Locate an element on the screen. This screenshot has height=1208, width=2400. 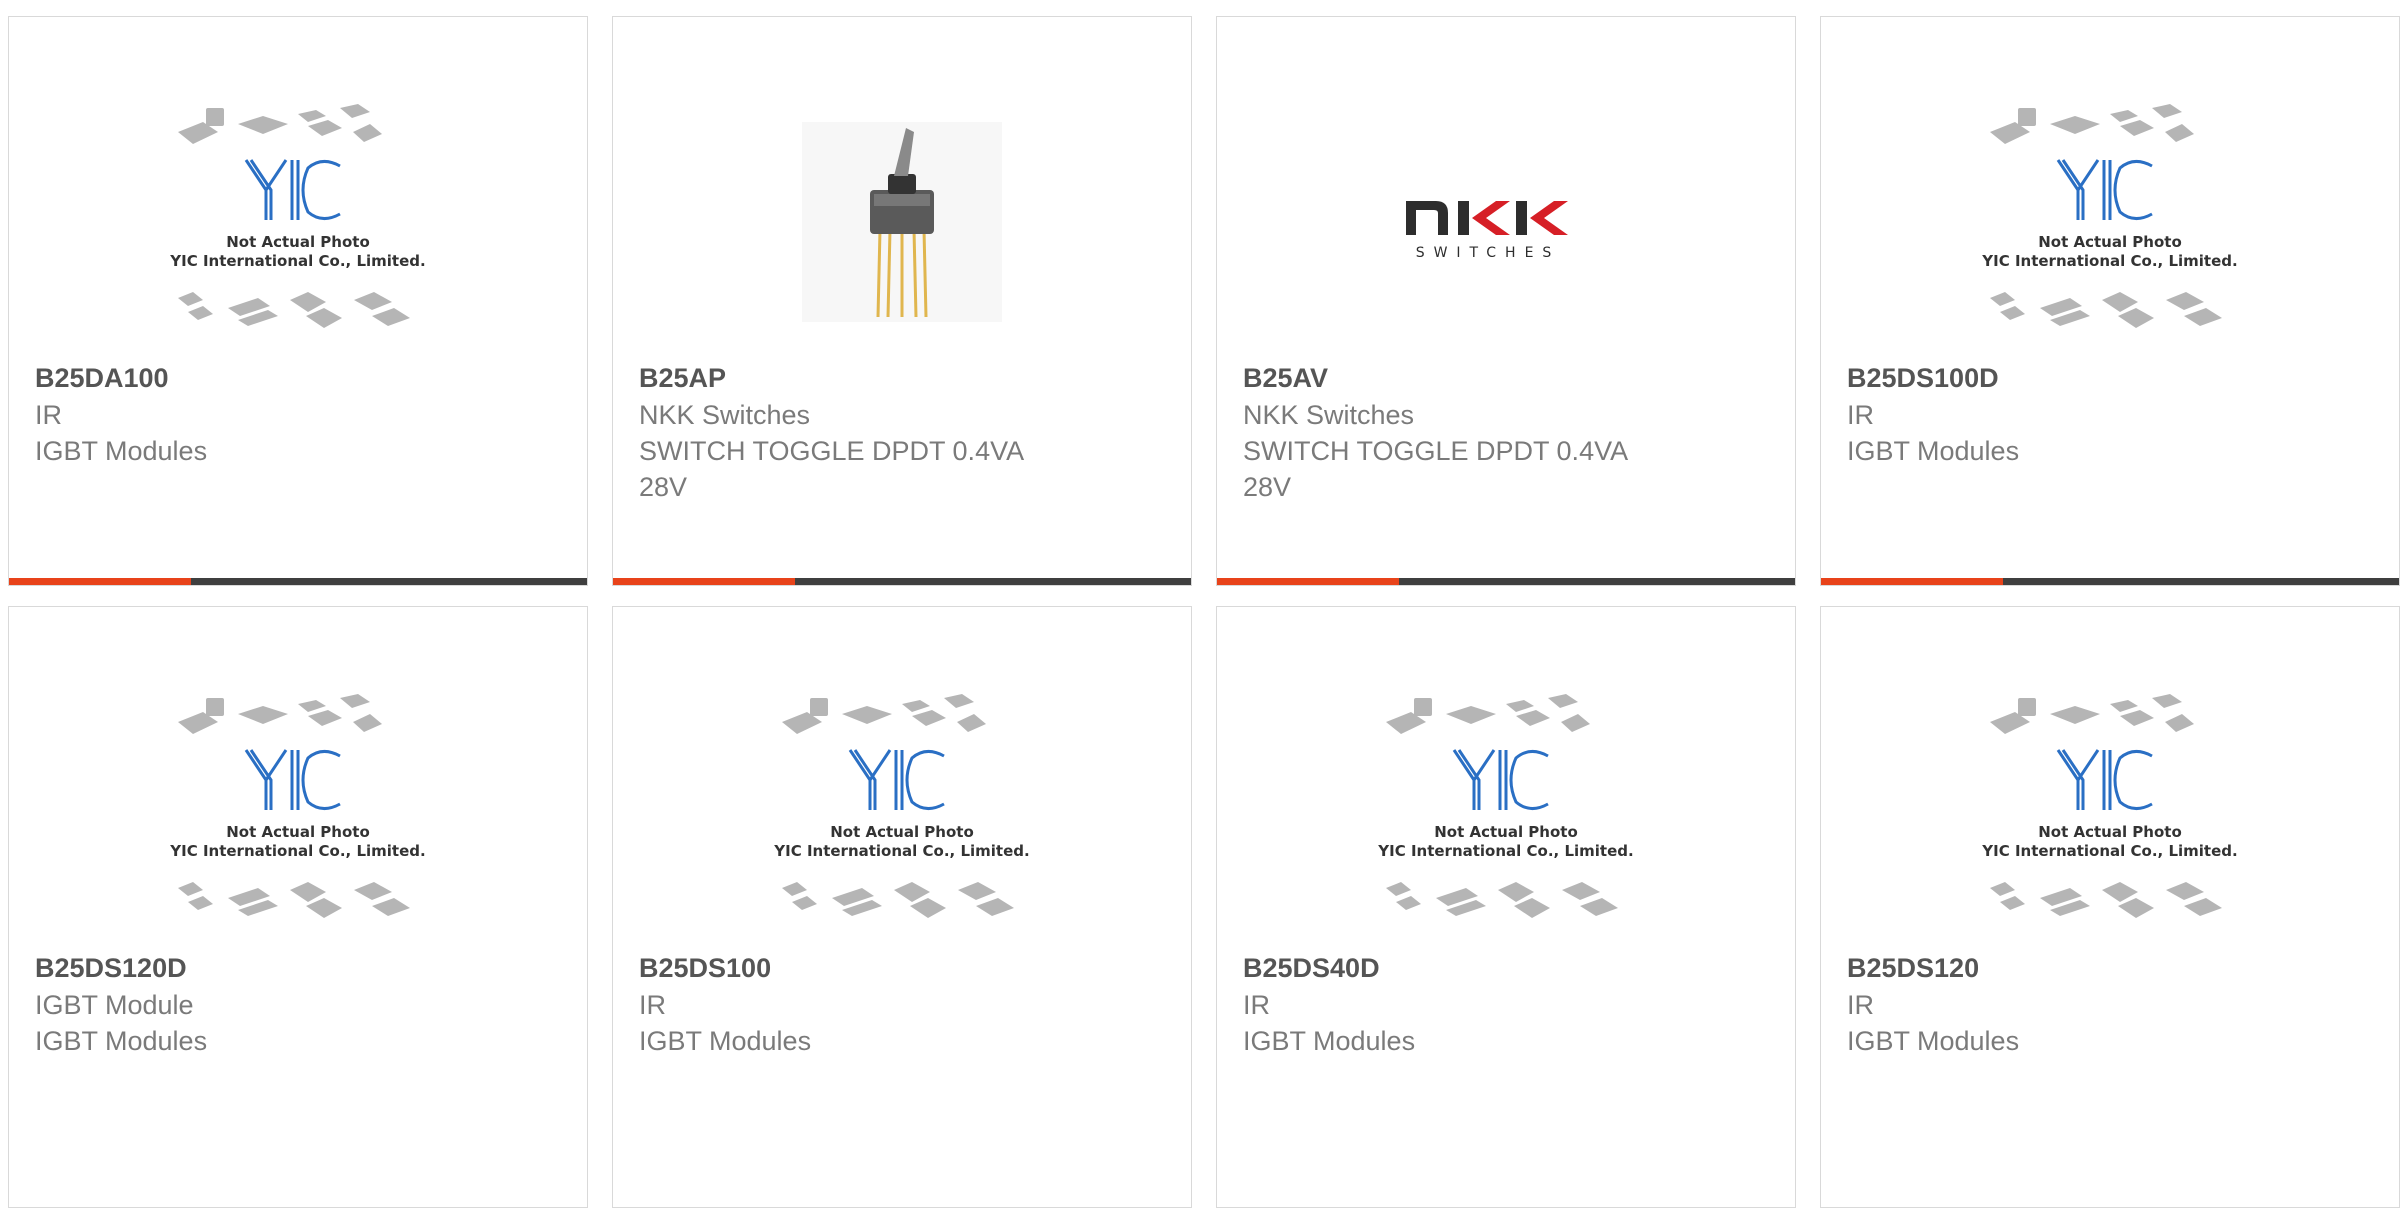
part-number: B25AV is located at coordinates (1509, 378).